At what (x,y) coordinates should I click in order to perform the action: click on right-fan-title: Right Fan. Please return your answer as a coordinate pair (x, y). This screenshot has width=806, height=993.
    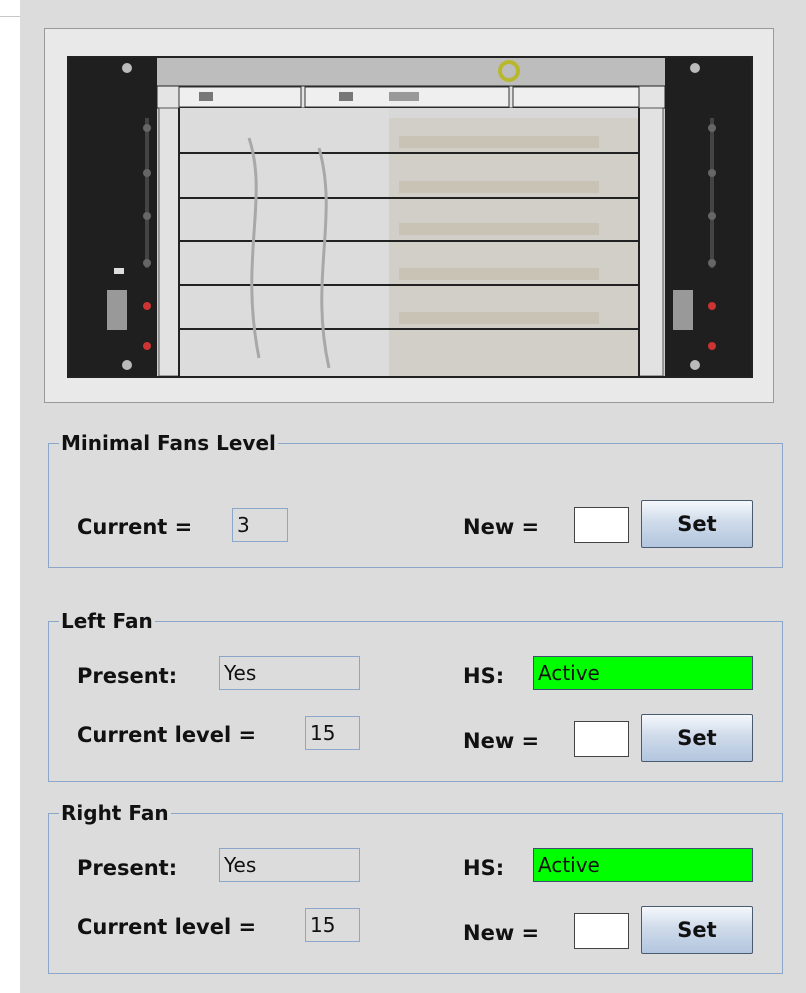
    Looking at the image, I should click on (115, 813).